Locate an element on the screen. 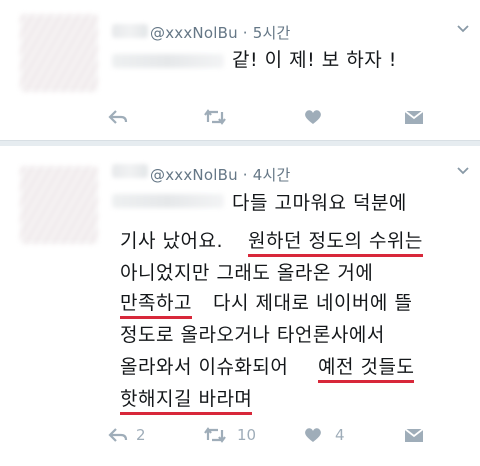 The height and width of the screenshot is (466, 480). reply-button: 2 is located at coordinates (127, 435).